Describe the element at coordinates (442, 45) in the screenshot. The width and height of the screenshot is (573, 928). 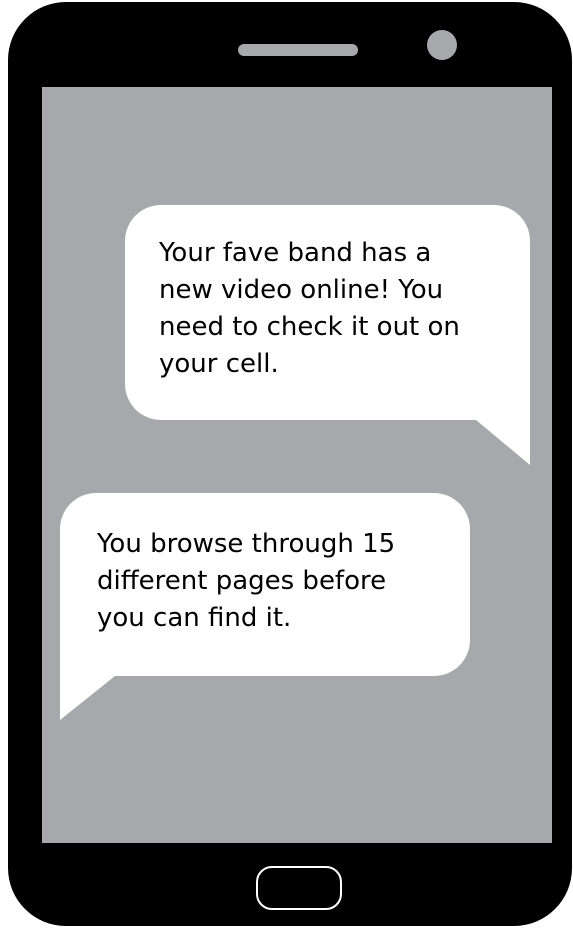
I see `front-camera-icon` at that location.